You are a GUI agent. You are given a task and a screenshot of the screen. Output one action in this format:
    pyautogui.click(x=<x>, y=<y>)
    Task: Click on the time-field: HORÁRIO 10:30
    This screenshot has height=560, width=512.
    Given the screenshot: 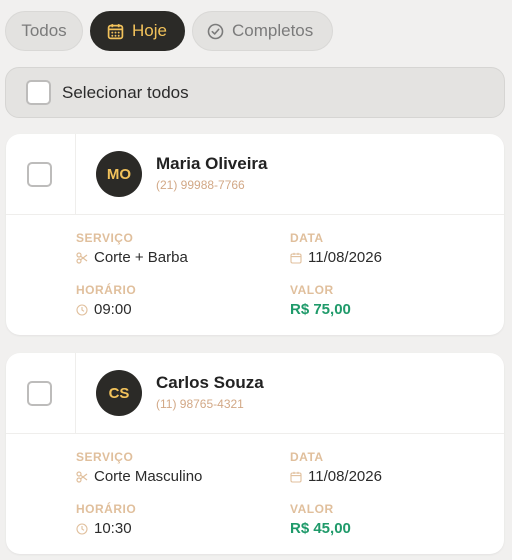 What is the action you would take?
    pyautogui.click(x=106, y=519)
    